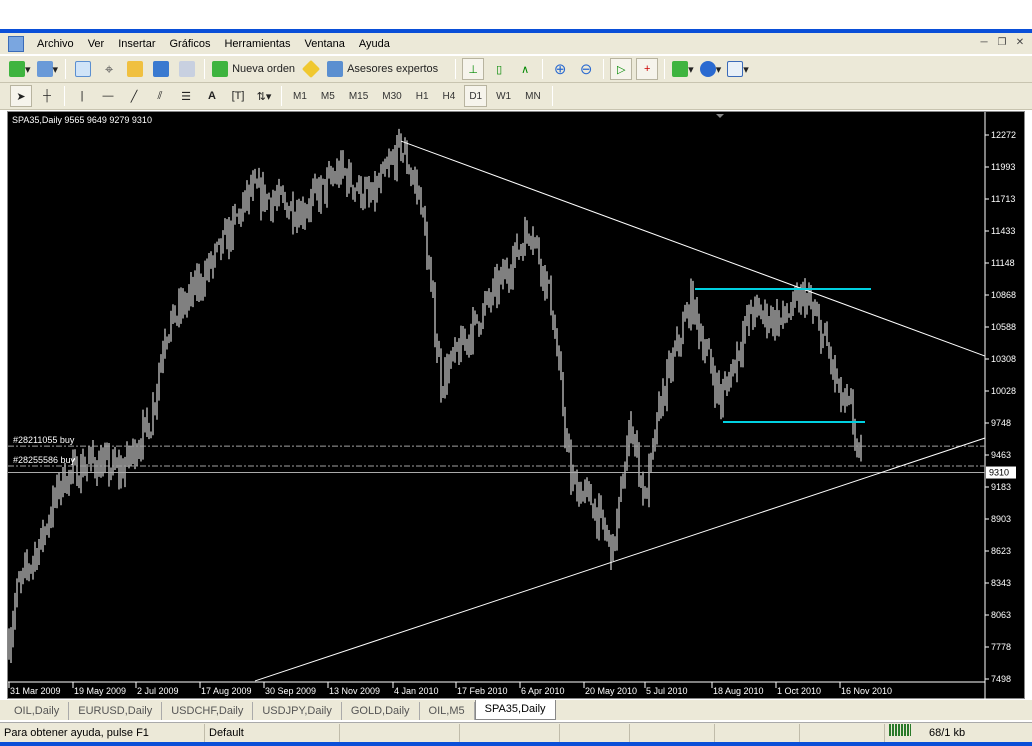  Describe the element at coordinates (1003, 167) in the screenshot. I see `price-label: 11993` at that location.